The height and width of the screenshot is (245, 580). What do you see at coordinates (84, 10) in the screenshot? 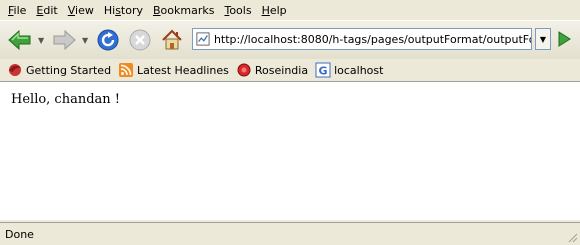
I see `menu-view-label: iew` at bounding box center [84, 10].